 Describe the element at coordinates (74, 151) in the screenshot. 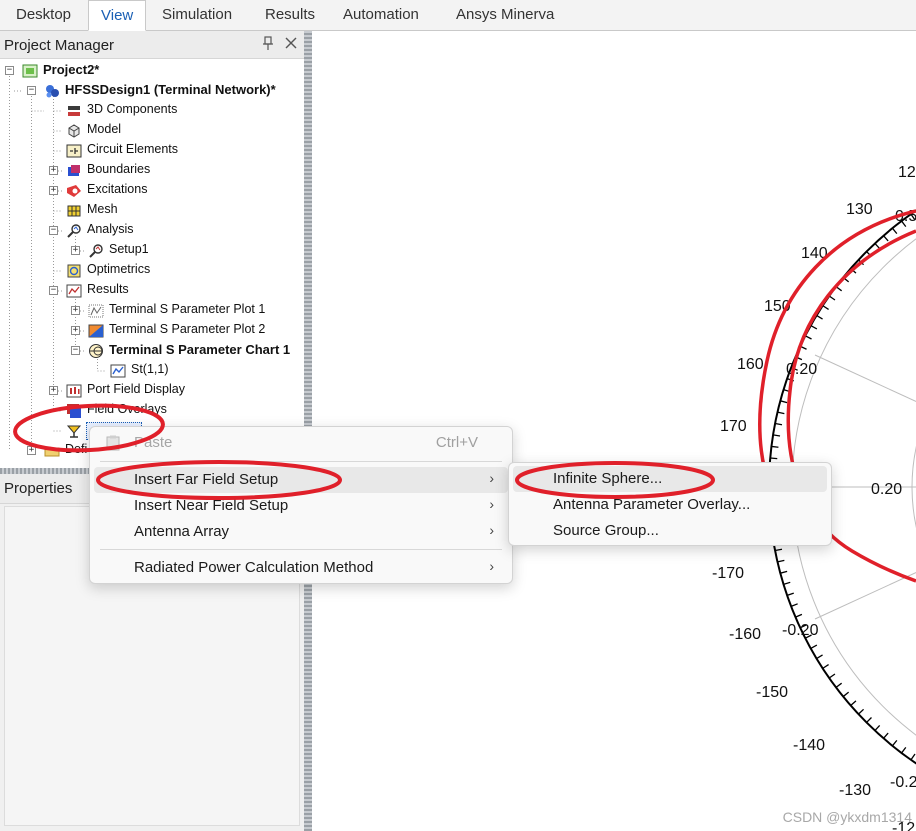

I see `circuit-elements-icon` at that location.